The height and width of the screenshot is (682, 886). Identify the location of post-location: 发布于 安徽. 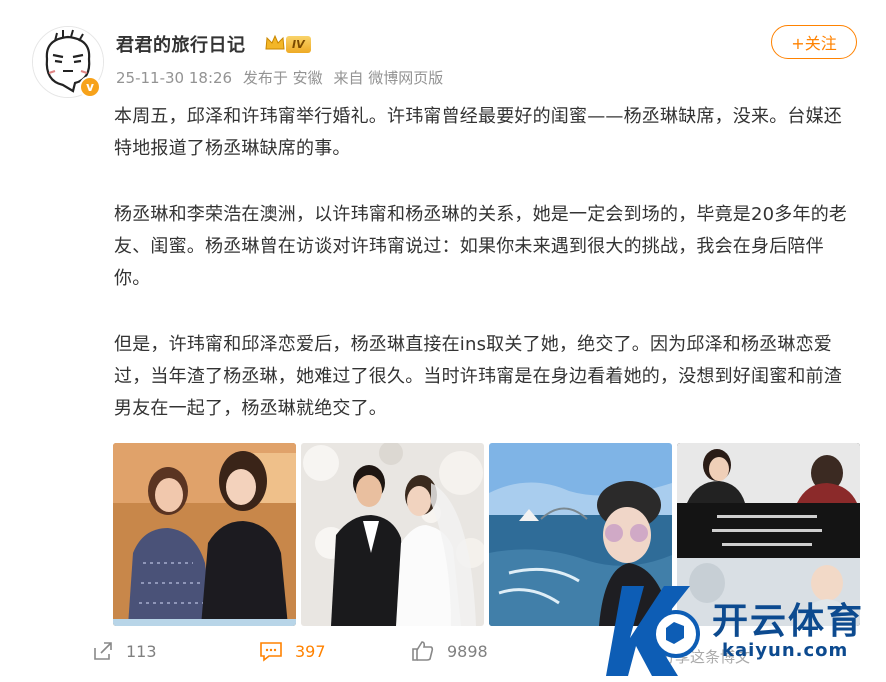
(282, 78).